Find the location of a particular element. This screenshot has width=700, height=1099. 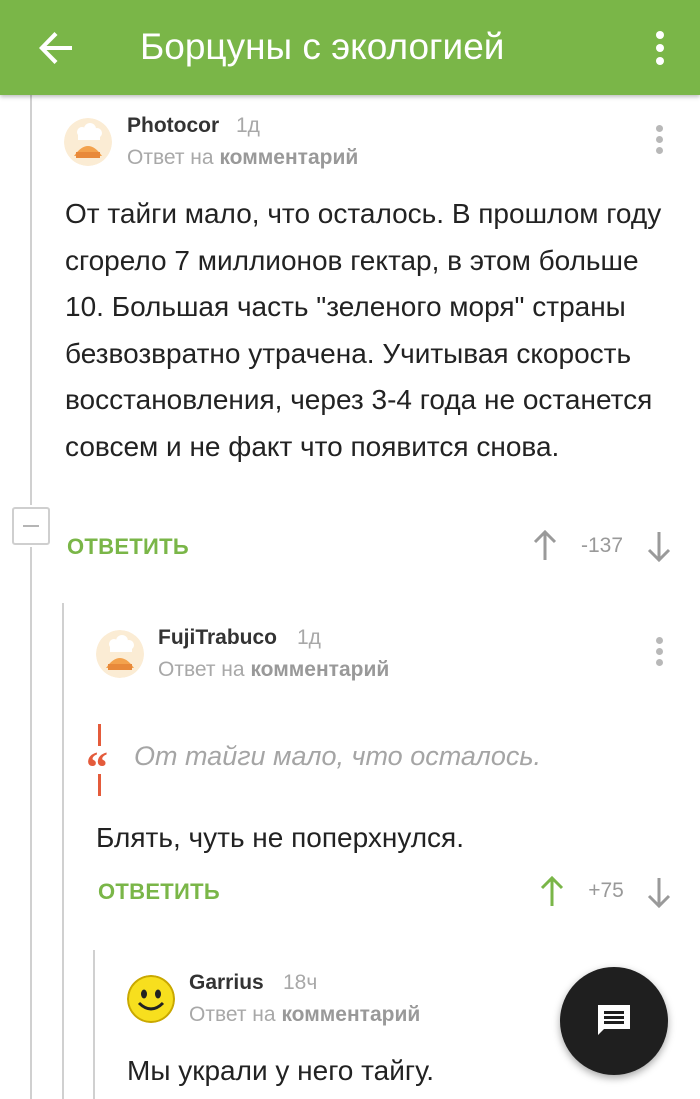

message-icon is located at coordinates (614, 1020).